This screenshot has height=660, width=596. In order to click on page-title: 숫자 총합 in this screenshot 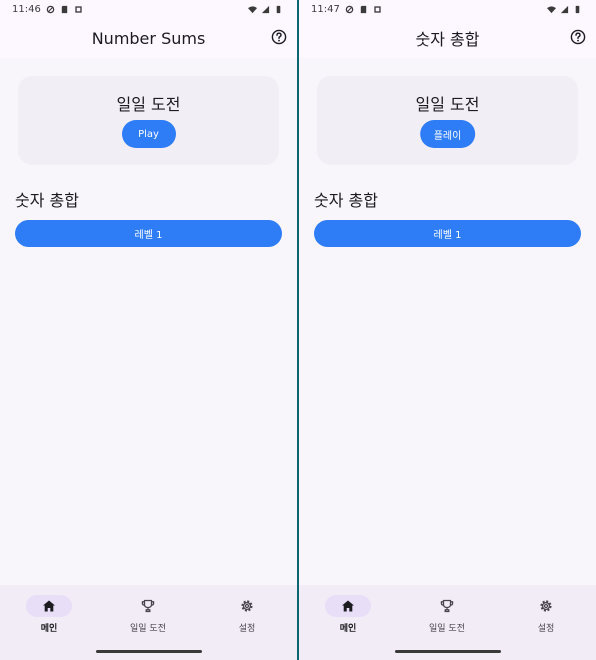, I will do `click(447, 39)`.